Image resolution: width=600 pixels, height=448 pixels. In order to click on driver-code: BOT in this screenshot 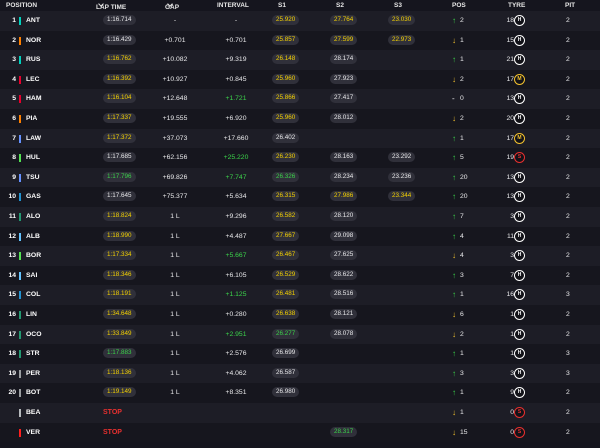, I will do `click(33, 393)`.